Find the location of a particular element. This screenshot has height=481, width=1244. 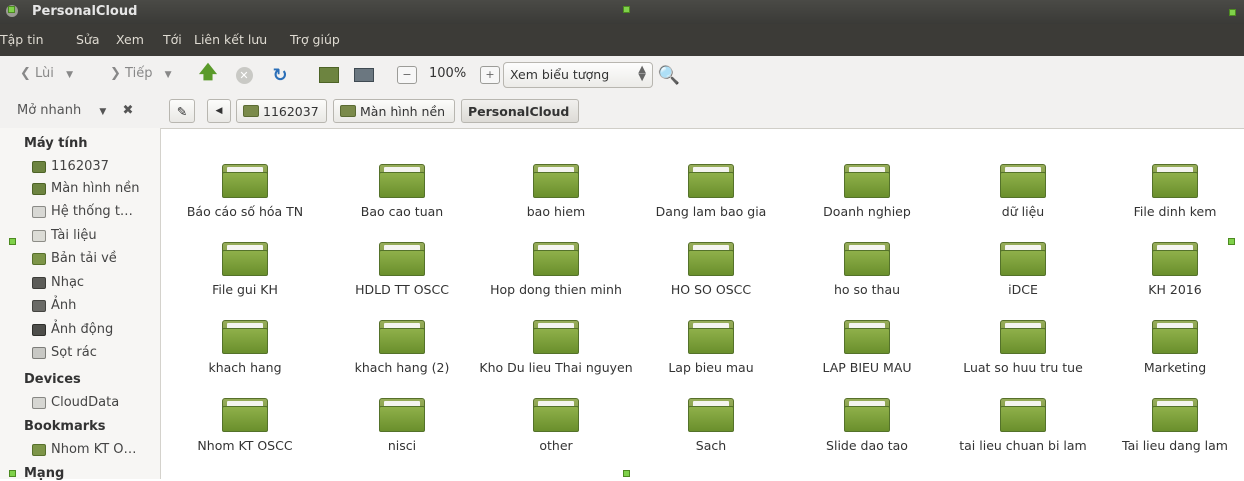

folder-item: tai lieu chuan bi lam is located at coordinates (1023, 417).